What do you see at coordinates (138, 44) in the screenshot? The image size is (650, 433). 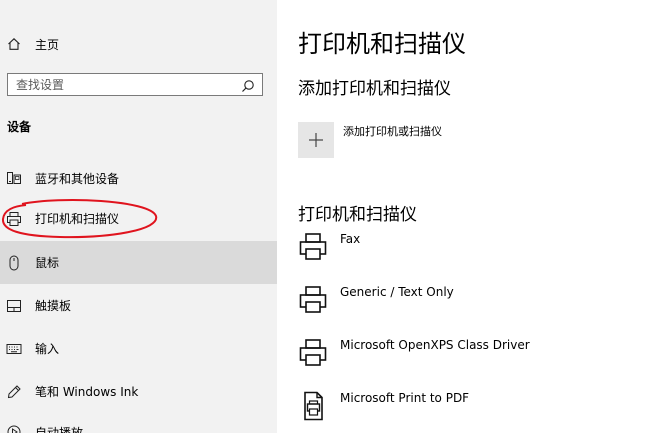 I see `sidebar-item-home: 主页` at bounding box center [138, 44].